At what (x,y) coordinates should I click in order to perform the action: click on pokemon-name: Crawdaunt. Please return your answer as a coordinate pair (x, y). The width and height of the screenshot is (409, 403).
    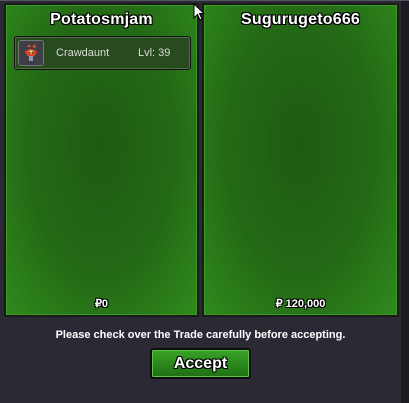
    Looking at the image, I should click on (83, 53).